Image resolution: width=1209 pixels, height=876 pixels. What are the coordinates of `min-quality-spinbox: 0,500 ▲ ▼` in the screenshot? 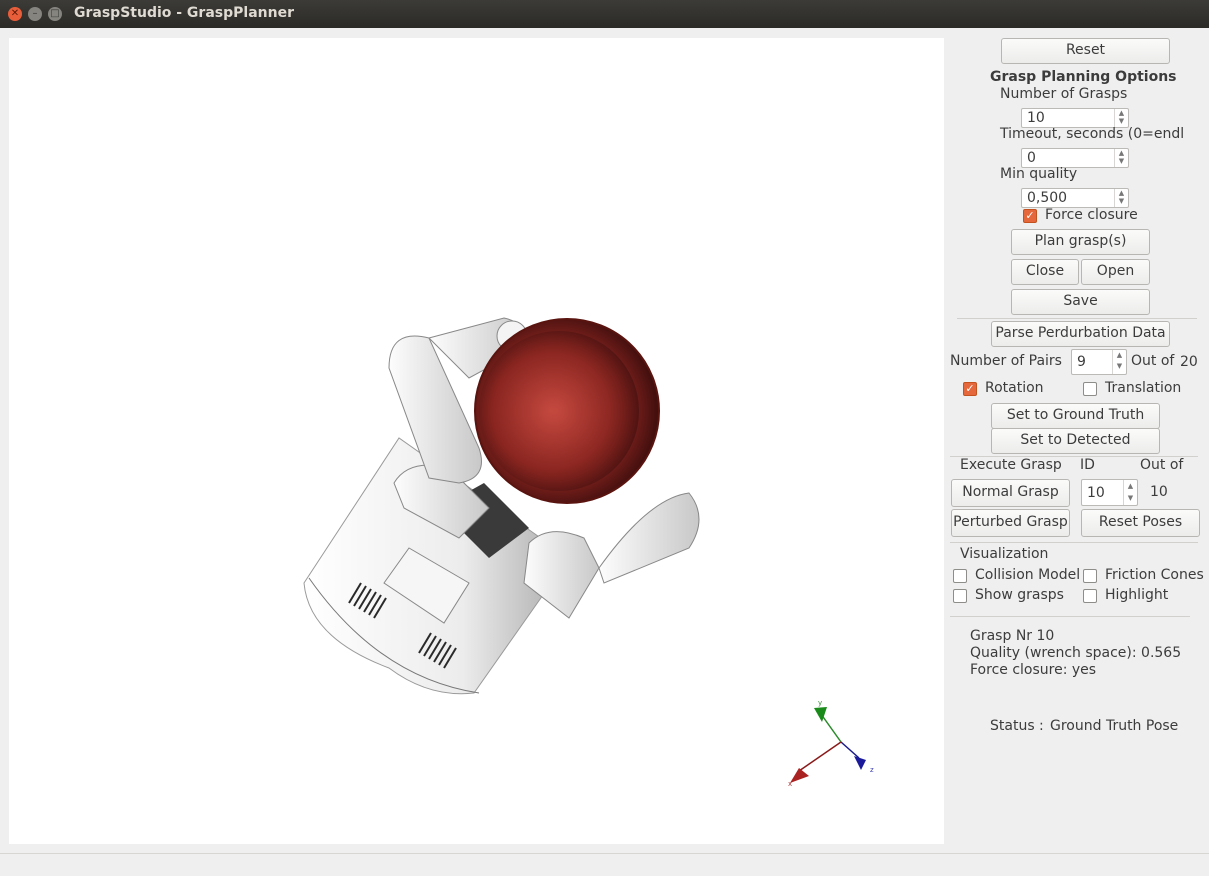 It's located at (1075, 198).